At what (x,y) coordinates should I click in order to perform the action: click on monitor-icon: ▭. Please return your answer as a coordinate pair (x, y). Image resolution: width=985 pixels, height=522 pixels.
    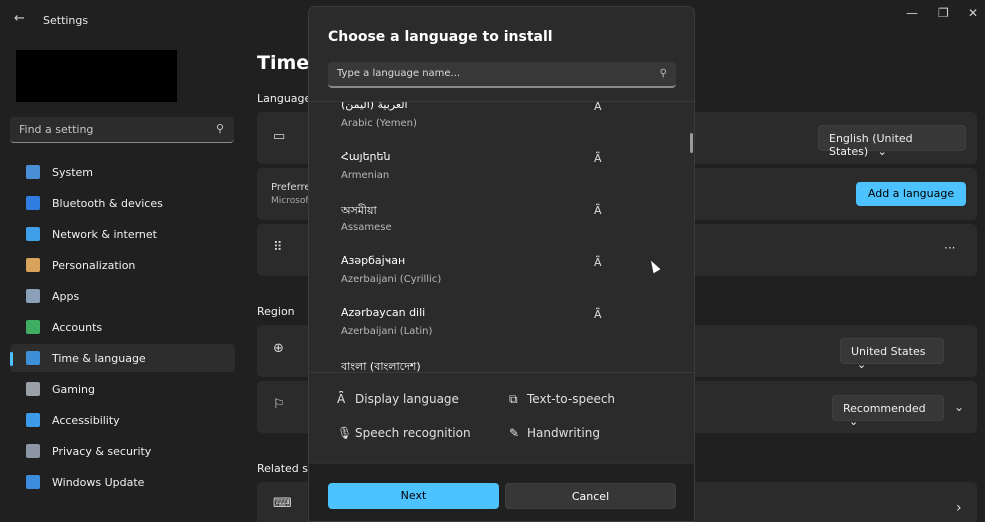
    Looking at the image, I should click on (279, 136).